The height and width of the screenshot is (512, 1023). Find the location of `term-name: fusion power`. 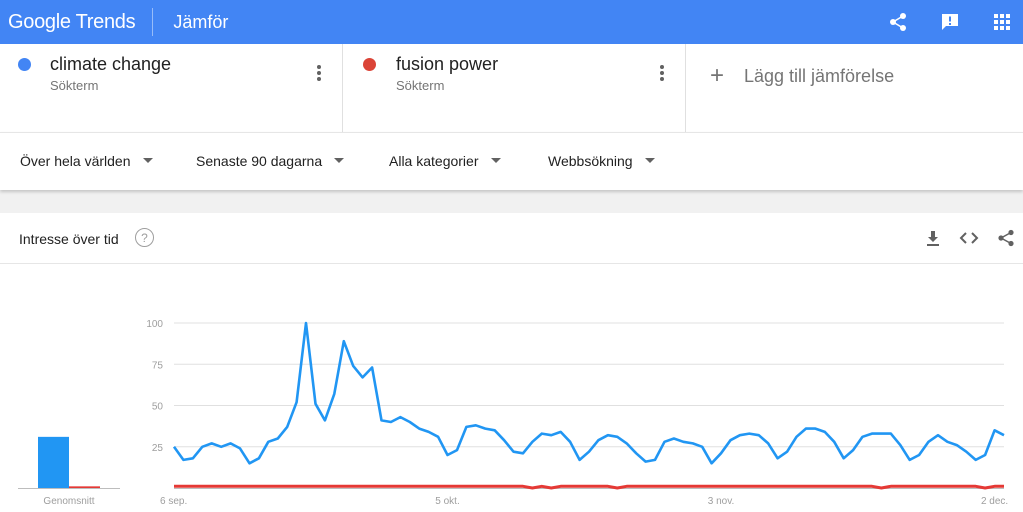

term-name: fusion power is located at coordinates (447, 64).